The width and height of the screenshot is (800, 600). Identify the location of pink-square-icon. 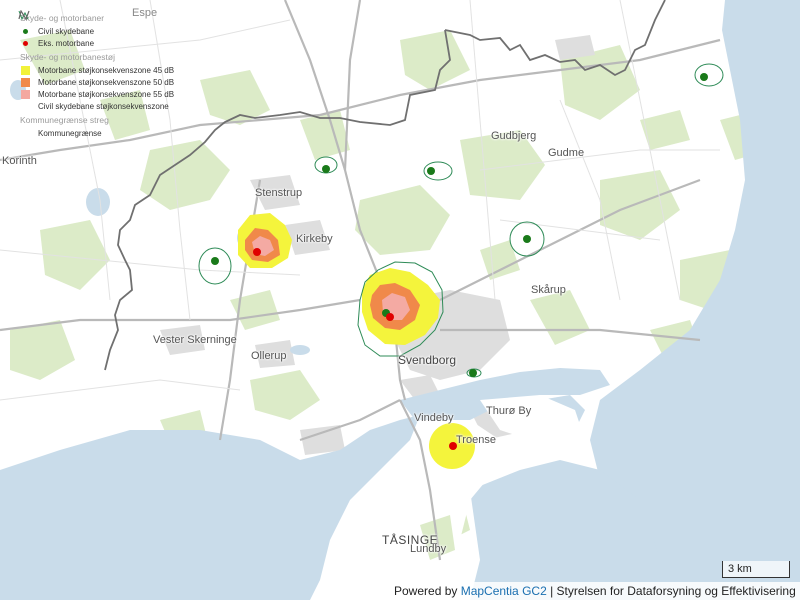
(25, 94).